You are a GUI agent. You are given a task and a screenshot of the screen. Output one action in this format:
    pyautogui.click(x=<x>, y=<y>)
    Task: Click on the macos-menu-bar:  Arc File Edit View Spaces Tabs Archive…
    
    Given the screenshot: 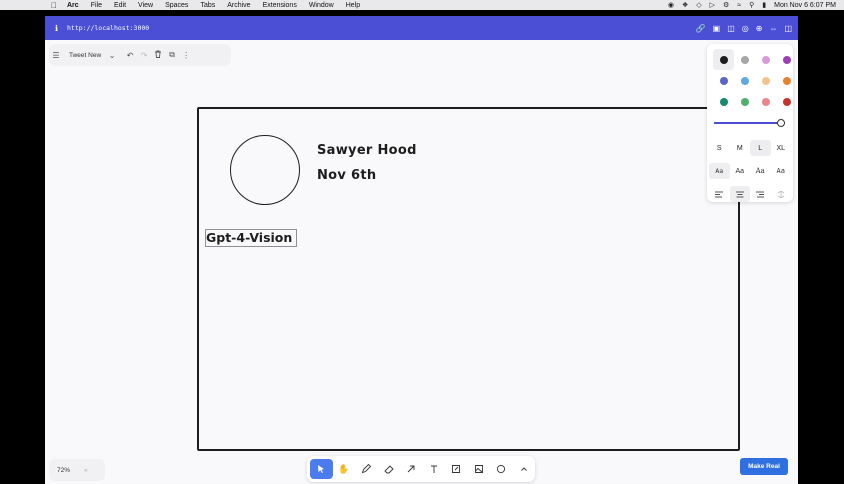 What is the action you would take?
    pyautogui.click(x=422, y=5)
    